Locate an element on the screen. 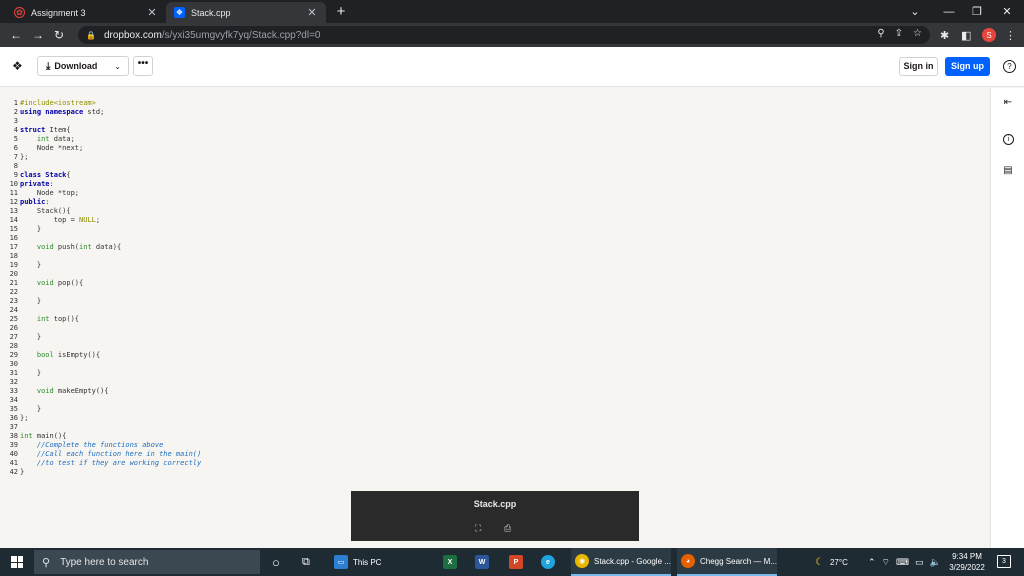 The image size is (1024, 576). dropbox-logo-icon: ❖ is located at coordinates (19, 66).